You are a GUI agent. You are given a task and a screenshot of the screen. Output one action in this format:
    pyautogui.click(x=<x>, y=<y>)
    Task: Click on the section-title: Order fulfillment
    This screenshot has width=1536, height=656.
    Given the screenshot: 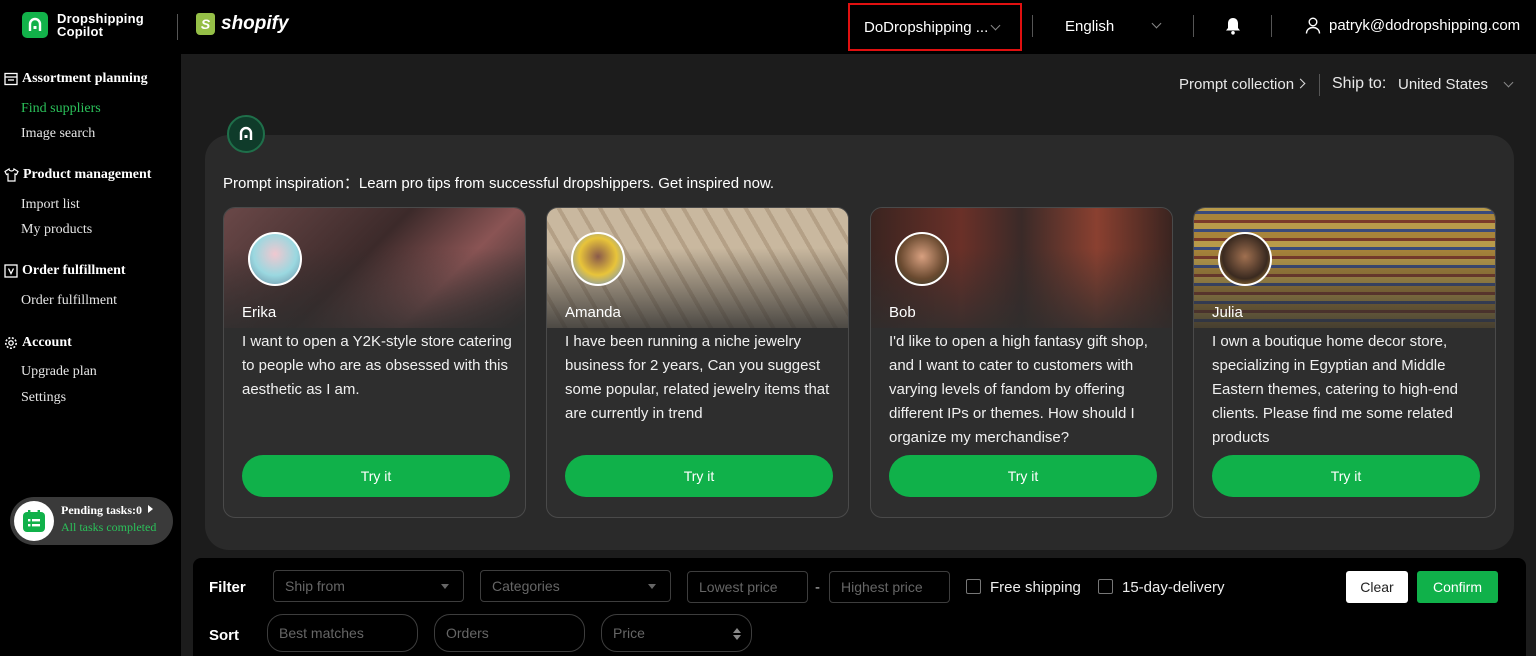 What is the action you would take?
    pyautogui.click(x=74, y=270)
    